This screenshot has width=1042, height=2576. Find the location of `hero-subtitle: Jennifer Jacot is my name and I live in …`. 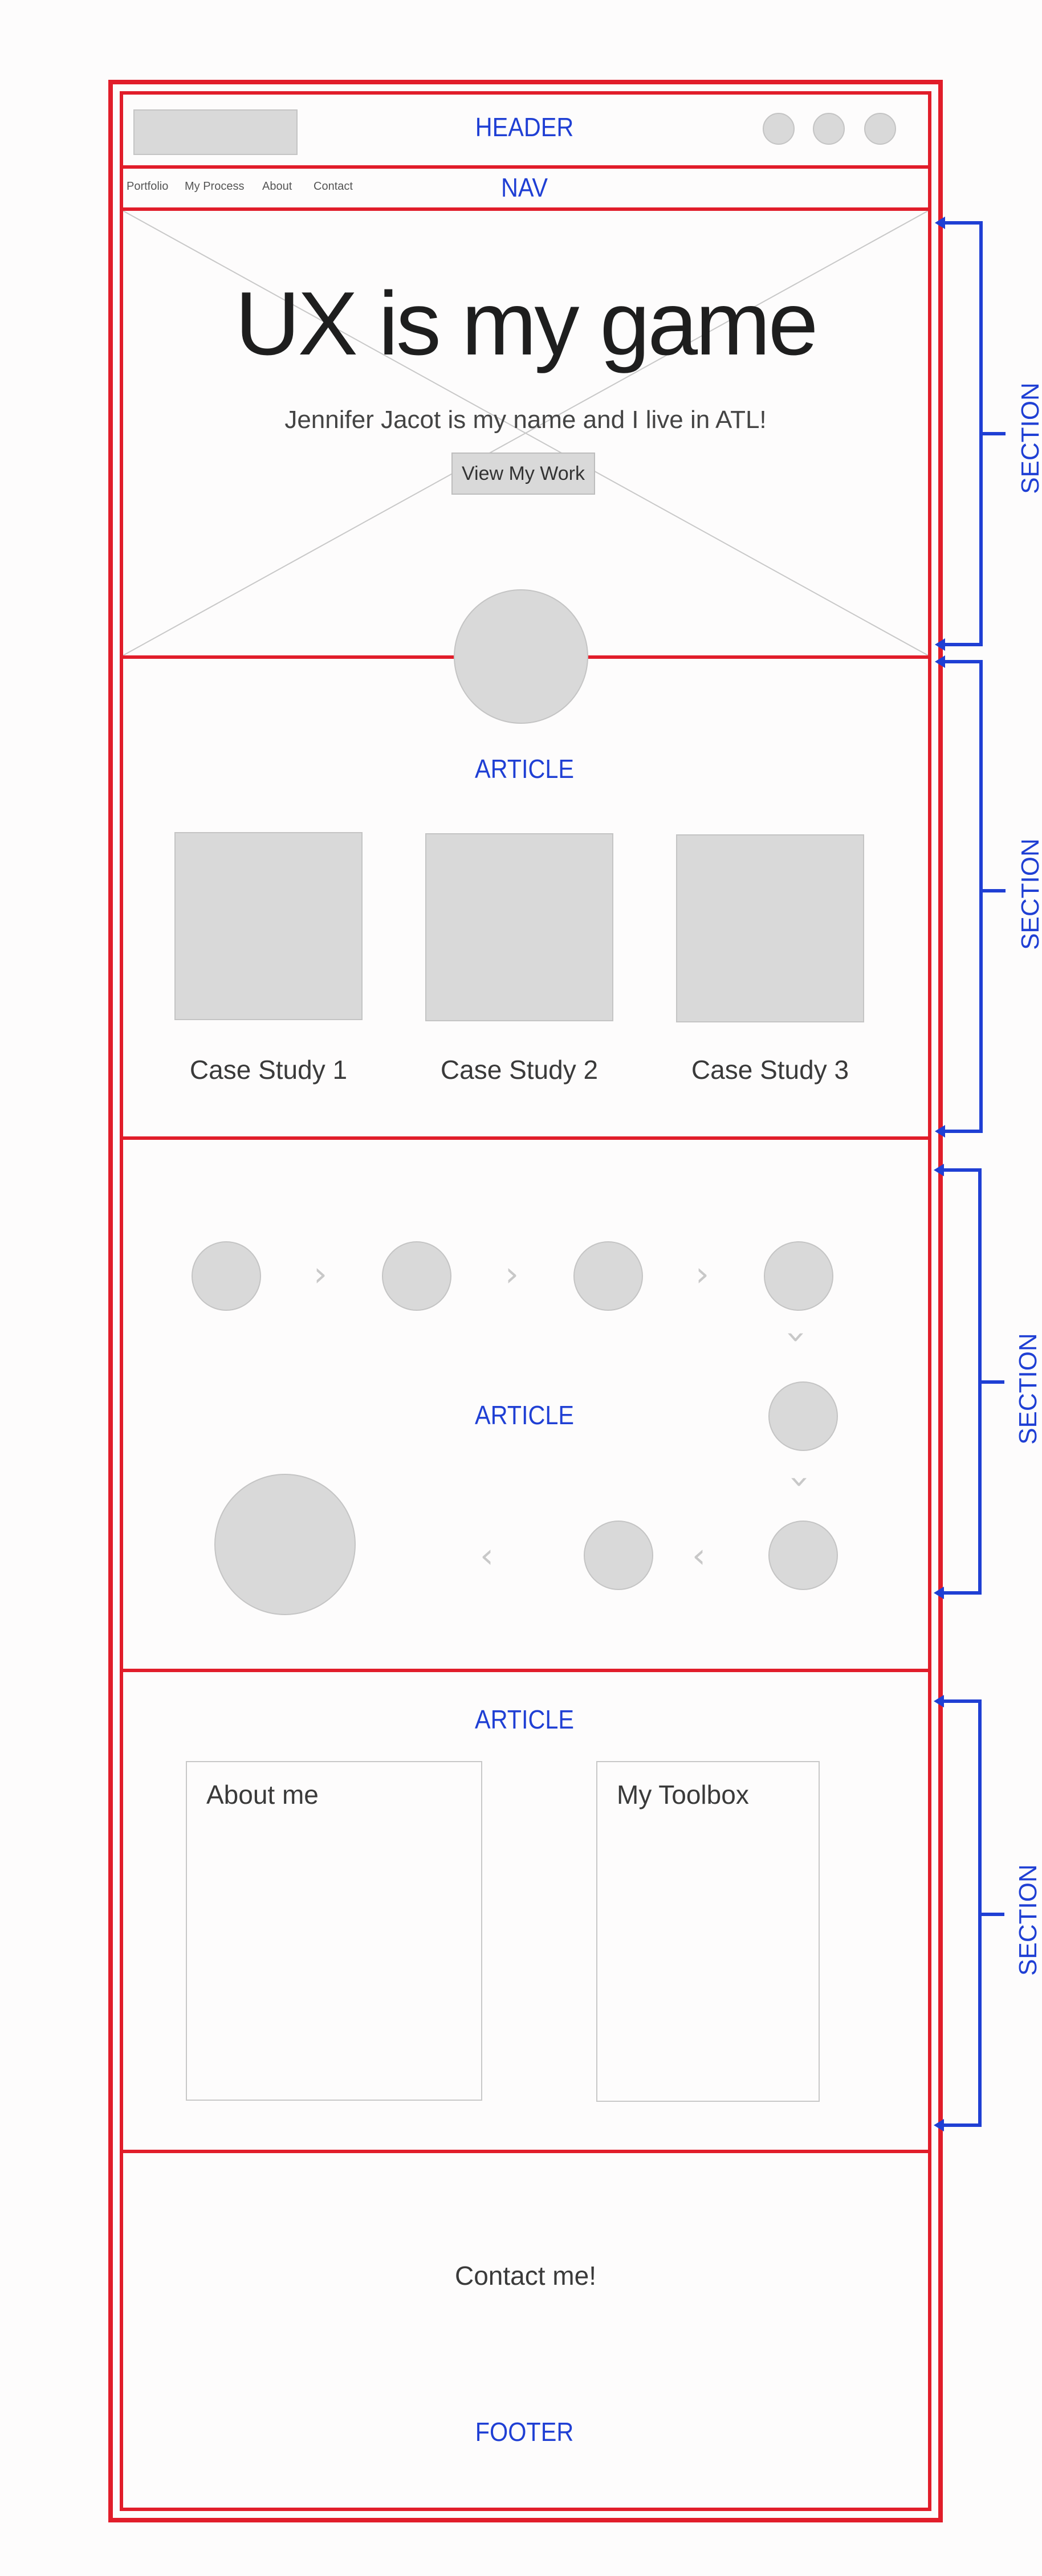

hero-subtitle: Jennifer Jacot is my name and I live in … is located at coordinates (526, 420).